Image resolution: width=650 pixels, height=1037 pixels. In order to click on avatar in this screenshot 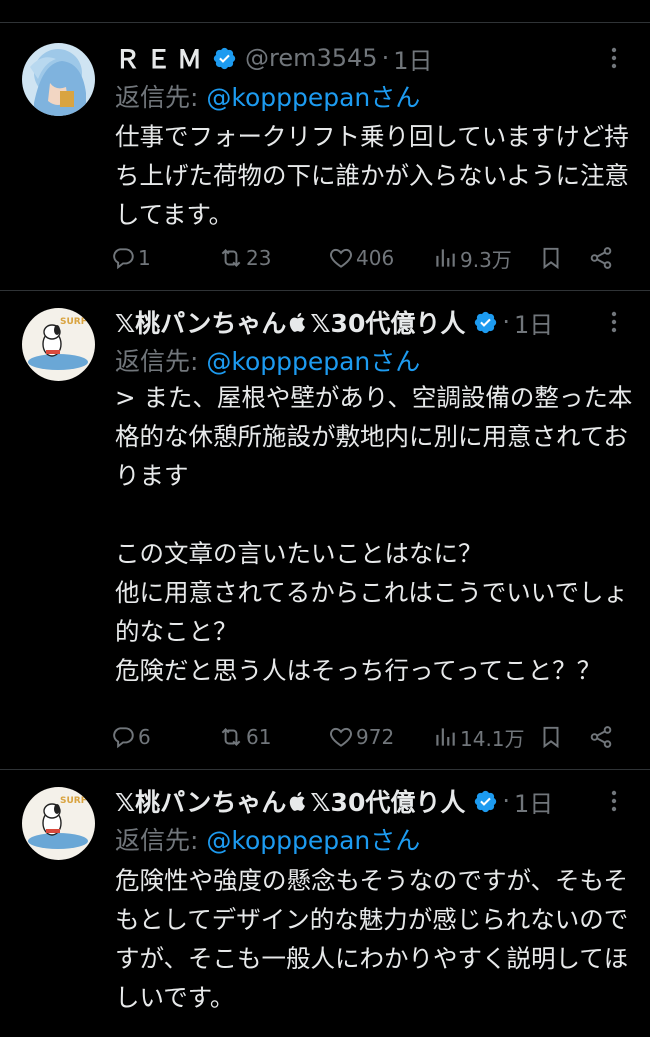, I will do `click(58, 79)`.